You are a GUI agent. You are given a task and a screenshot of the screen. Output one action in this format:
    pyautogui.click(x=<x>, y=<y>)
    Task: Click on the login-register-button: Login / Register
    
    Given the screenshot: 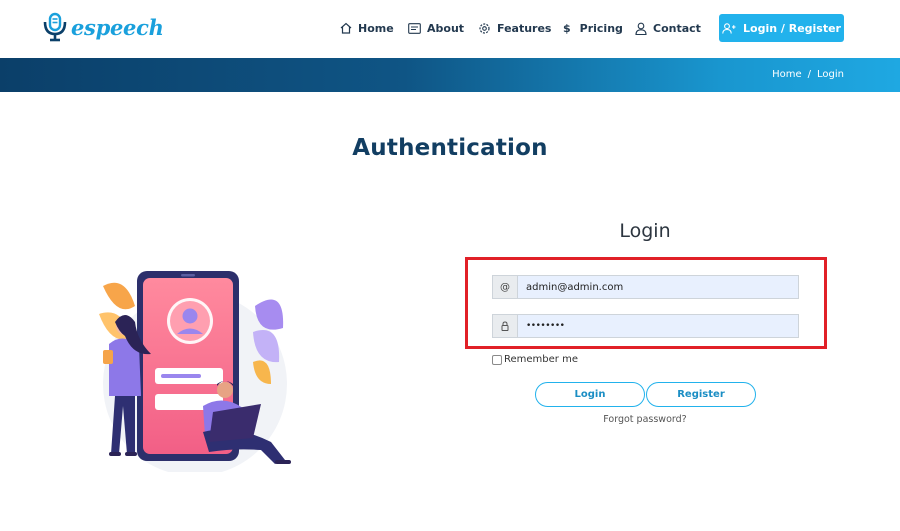 What is the action you would take?
    pyautogui.click(x=781, y=28)
    